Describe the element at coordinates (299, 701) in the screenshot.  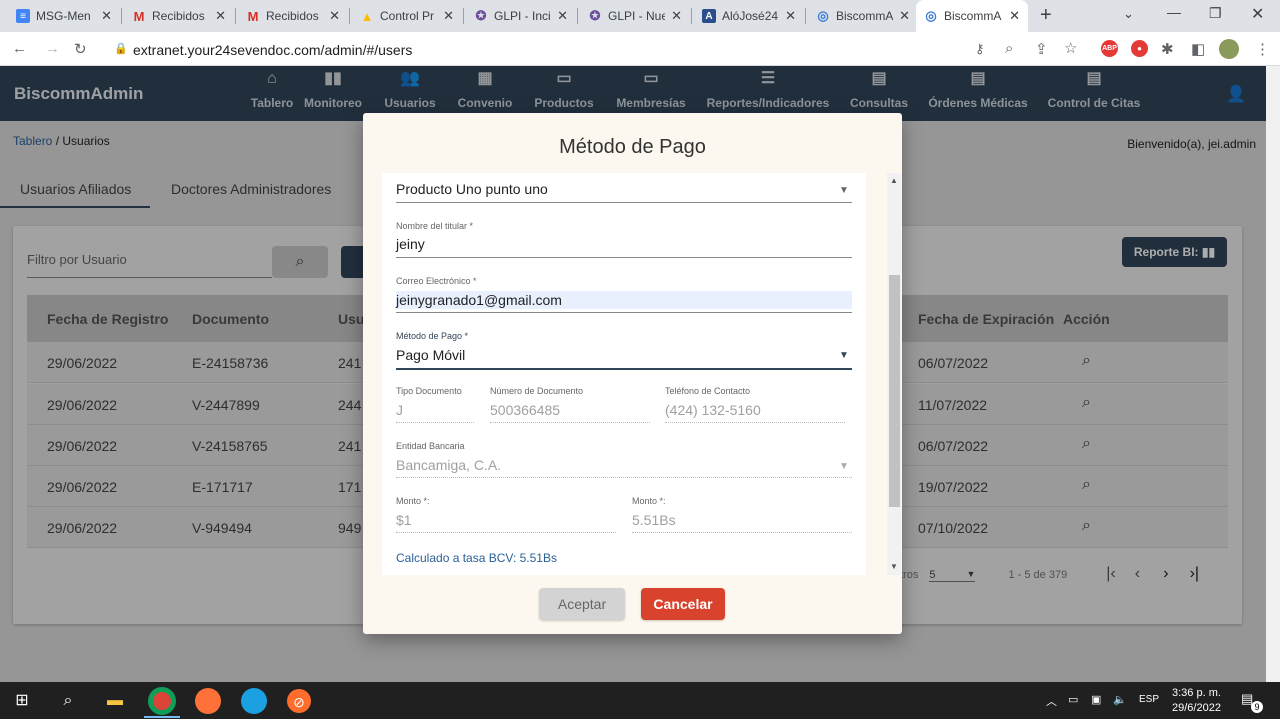
I see `app-icon: ⊘` at that location.